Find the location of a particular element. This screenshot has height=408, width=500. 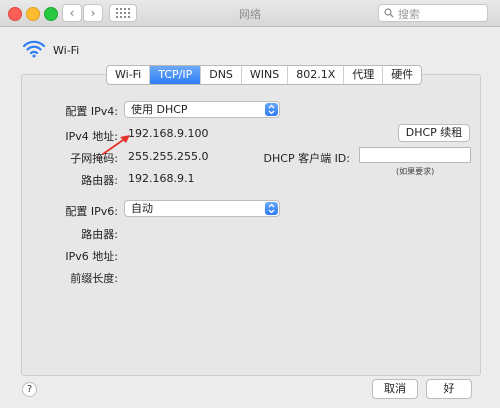

configure-ipv6-value: 自动 is located at coordinates (142, 208).